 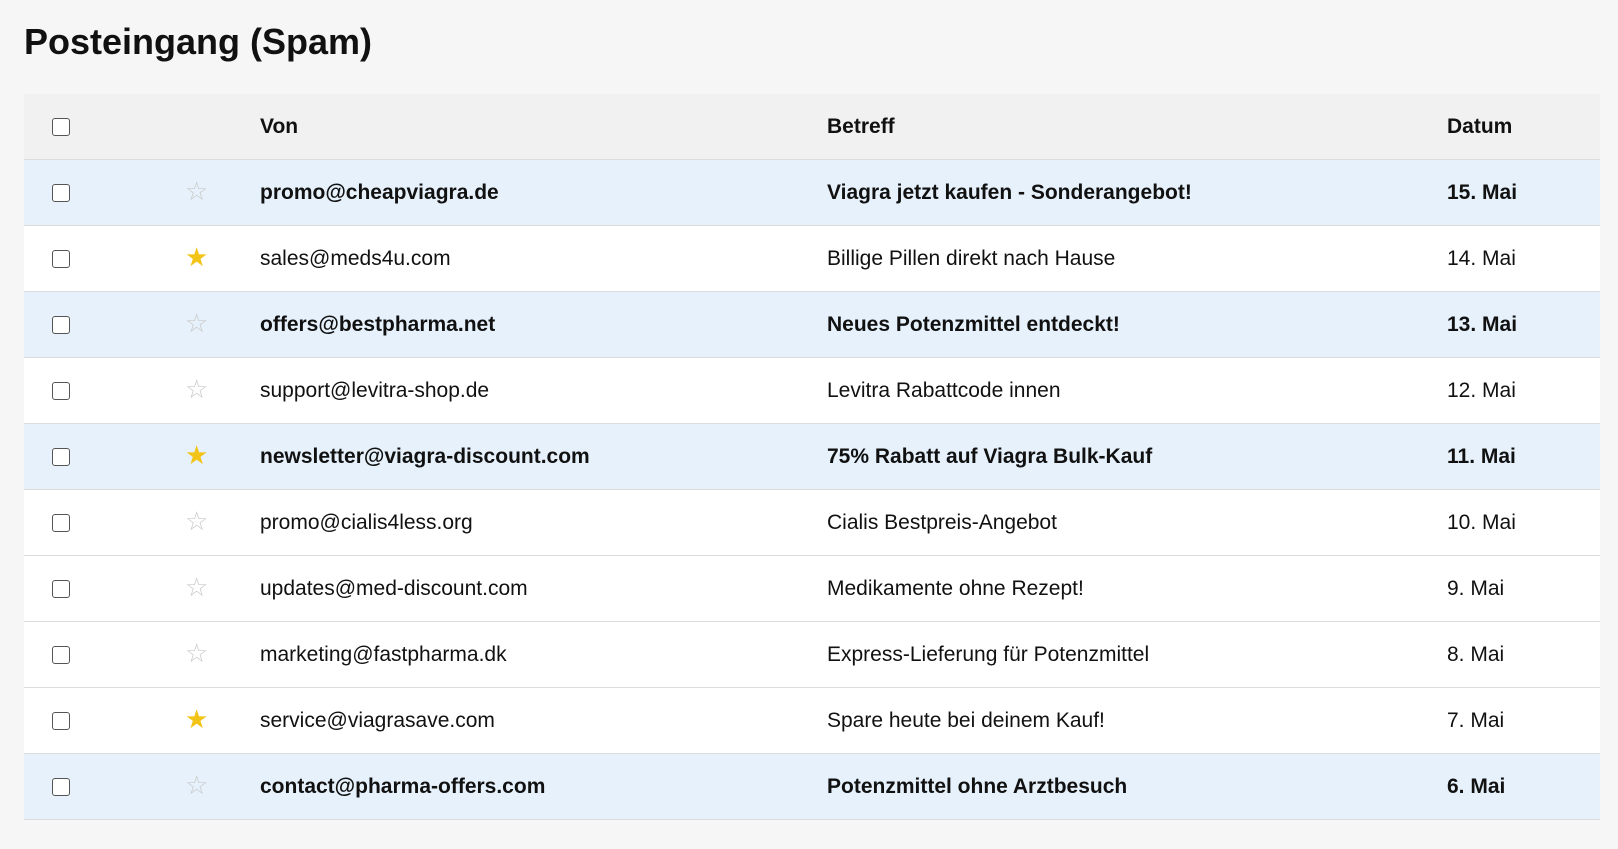 What do you see at coordinates (990, 456) in the screenshot?
I see `email-subject: 75% Rabatt auf Viagra Bulk-Kauf` at bounding box center [990, 456].